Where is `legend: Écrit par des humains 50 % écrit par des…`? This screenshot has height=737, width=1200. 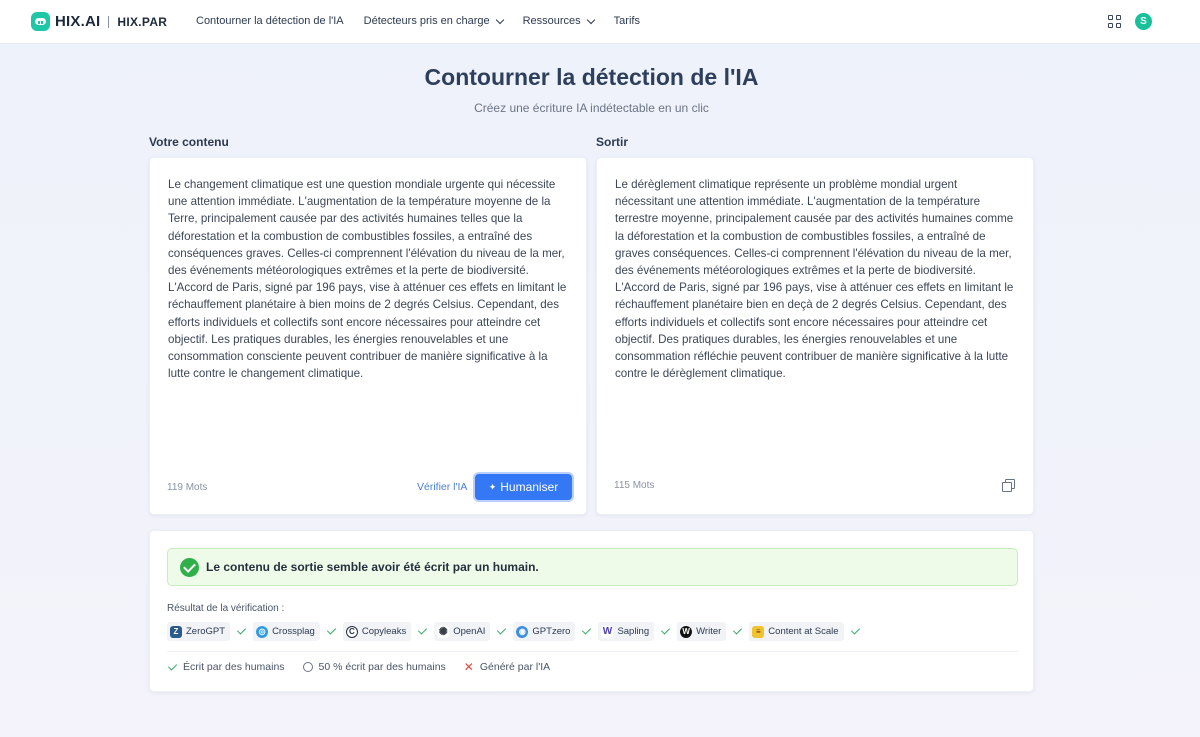
legend: Écrit par des humains 50 % écrit par des… is located at coordinates (367, 666).